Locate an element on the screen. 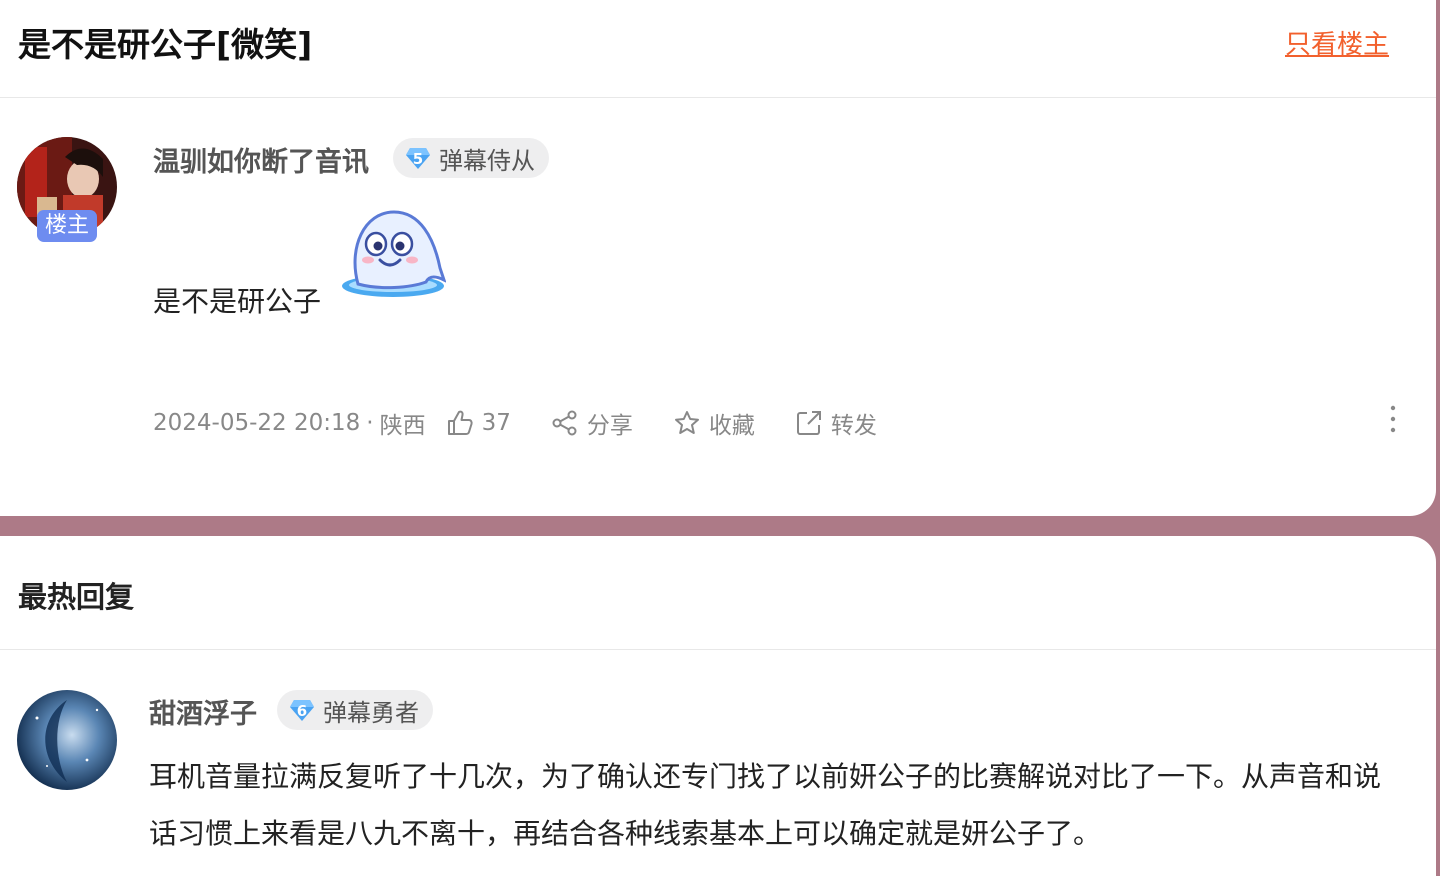  like-count: 37 is located at coordinates (496, 423).